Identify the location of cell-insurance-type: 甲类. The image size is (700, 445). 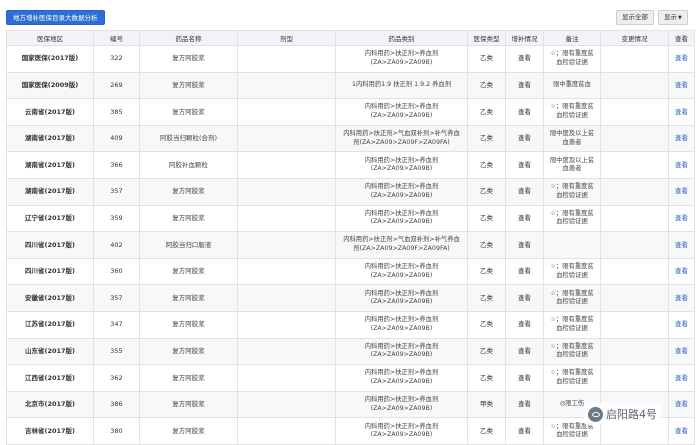
(486, 404).